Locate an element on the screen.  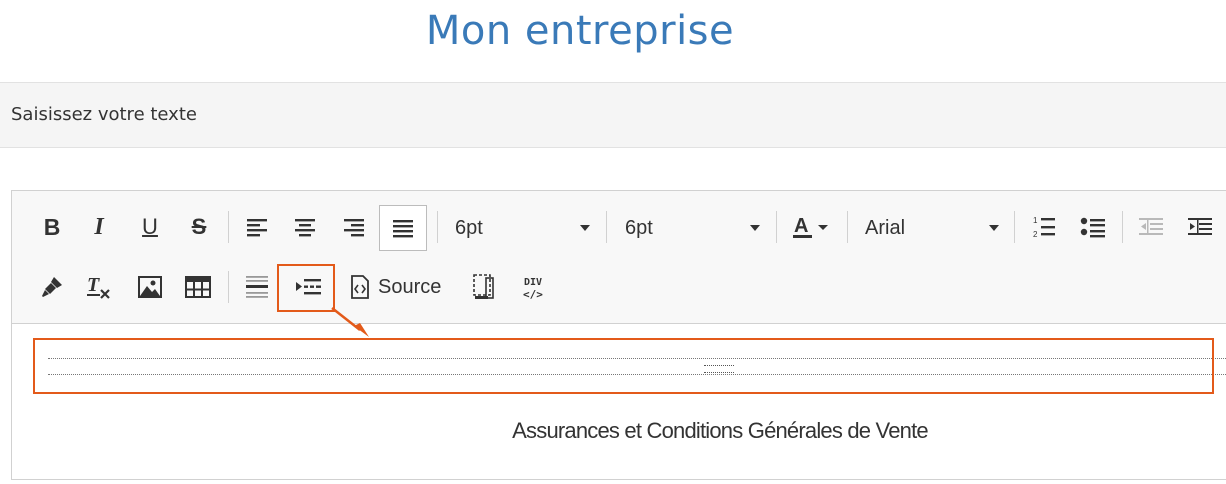
text-color-icon: A is located at coordinates (810, 226).